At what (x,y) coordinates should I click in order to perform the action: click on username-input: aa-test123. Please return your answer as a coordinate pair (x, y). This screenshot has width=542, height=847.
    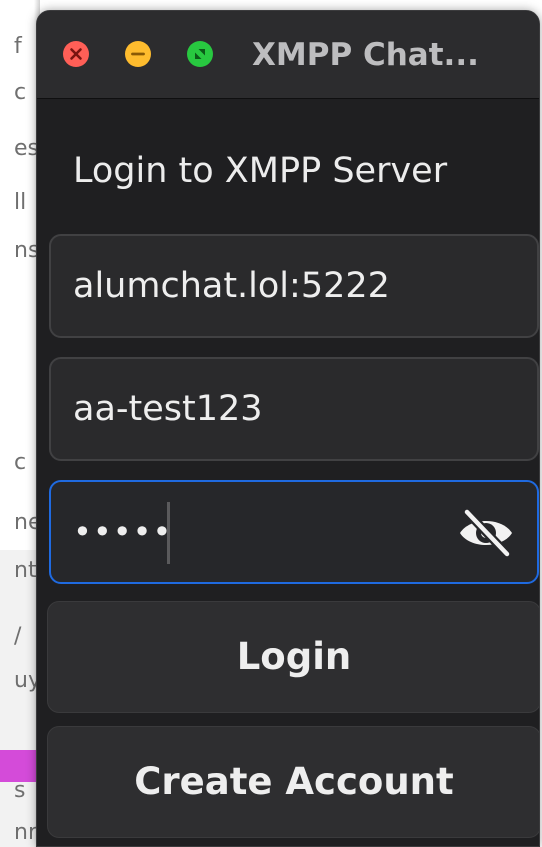
    Looking at the image, I should click on (294, 409).